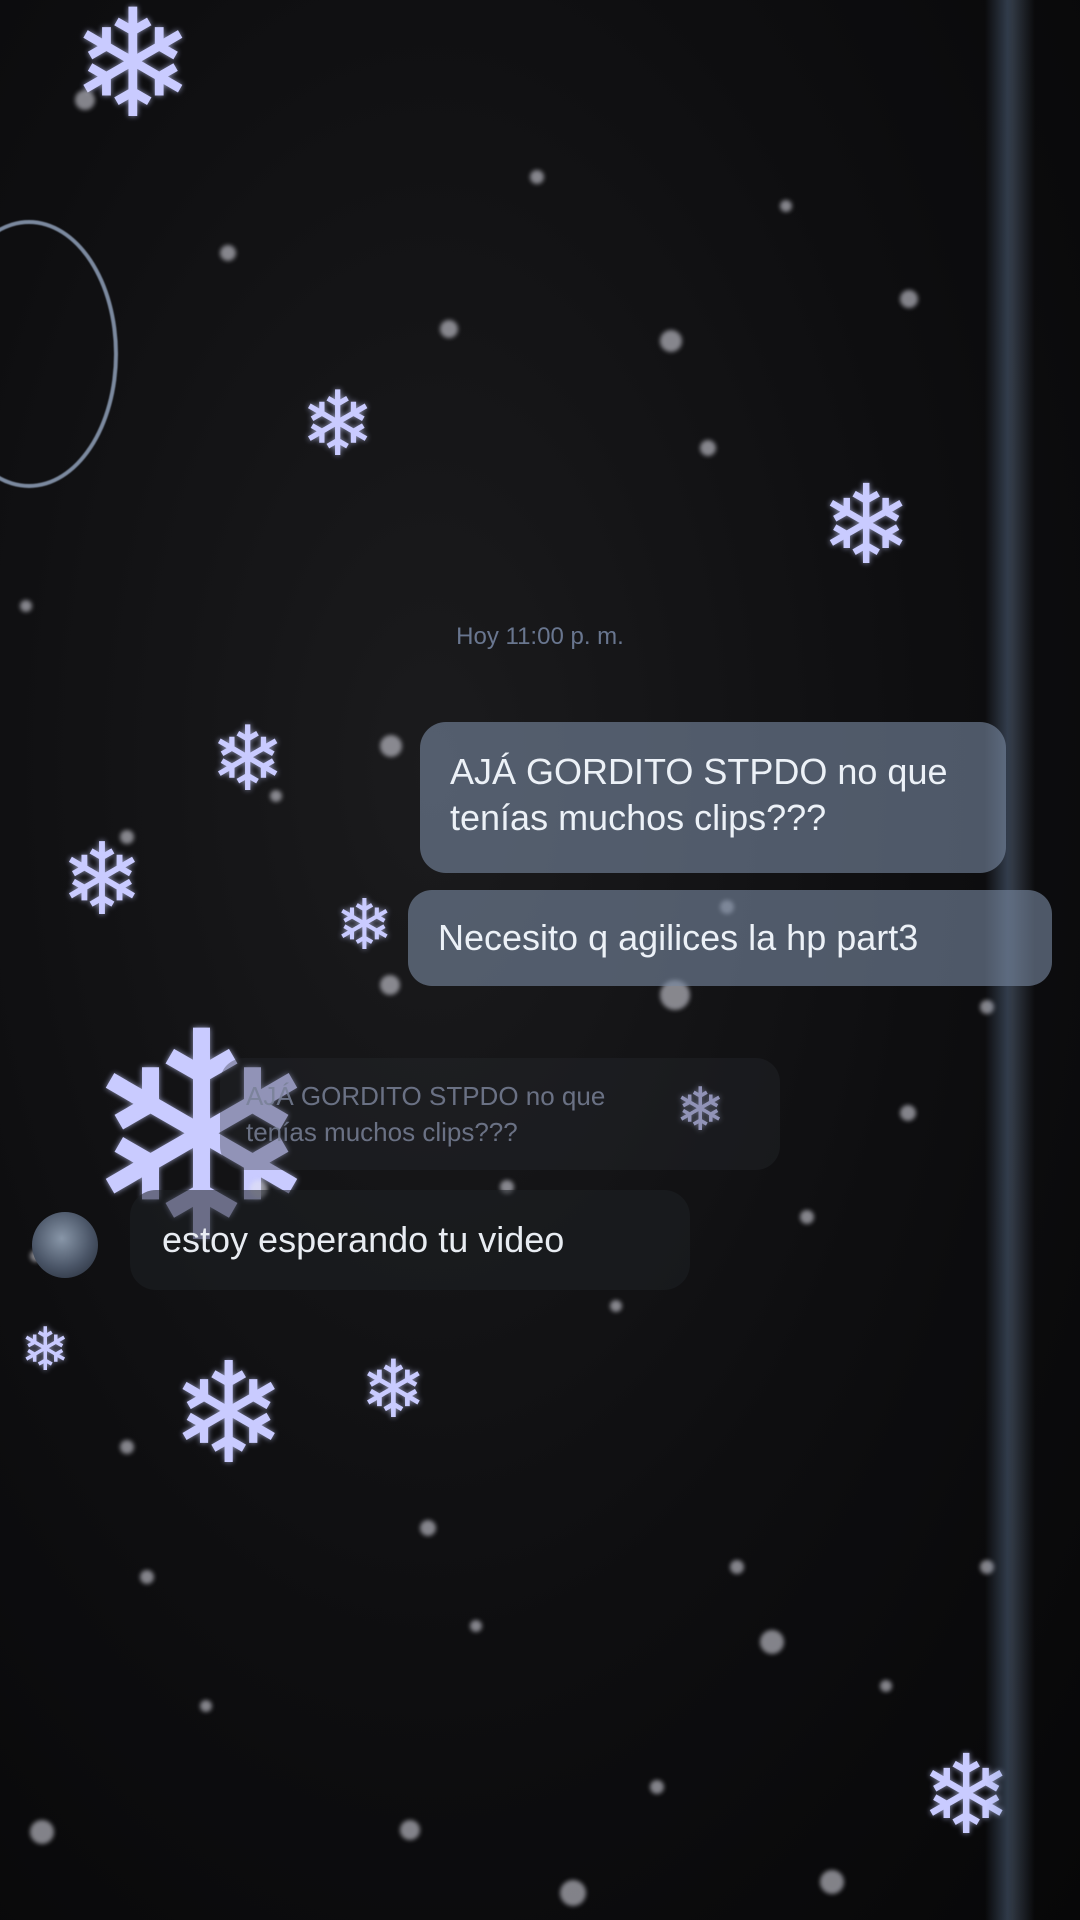 The height and width of the screenshot is (1920, 1080). What do you see at coordinates (540, 636) in the screenshot?
I see `message-timestamp: Hoy 11:00 p. m.` at bounding box center [540, 636].